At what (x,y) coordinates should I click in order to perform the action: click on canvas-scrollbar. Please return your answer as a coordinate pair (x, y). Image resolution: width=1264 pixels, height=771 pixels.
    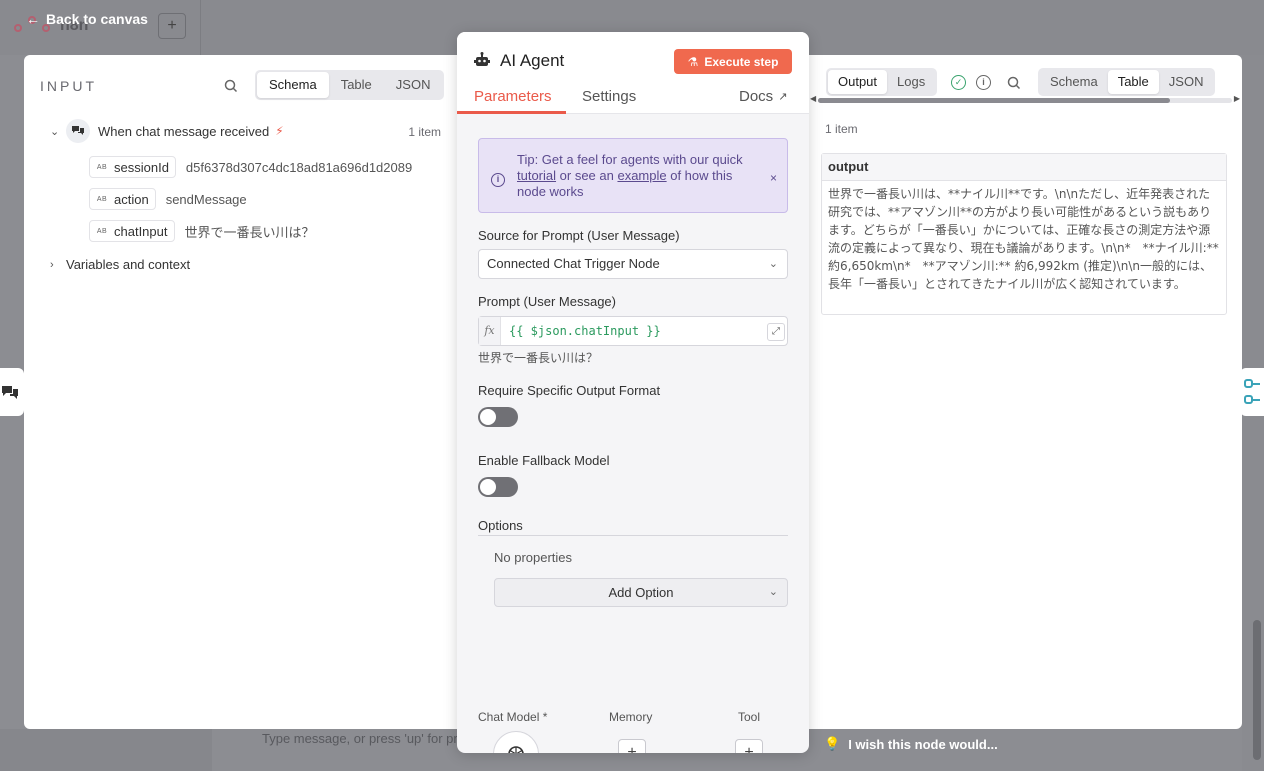
    Looking at the image, I should click on (1257, 690).